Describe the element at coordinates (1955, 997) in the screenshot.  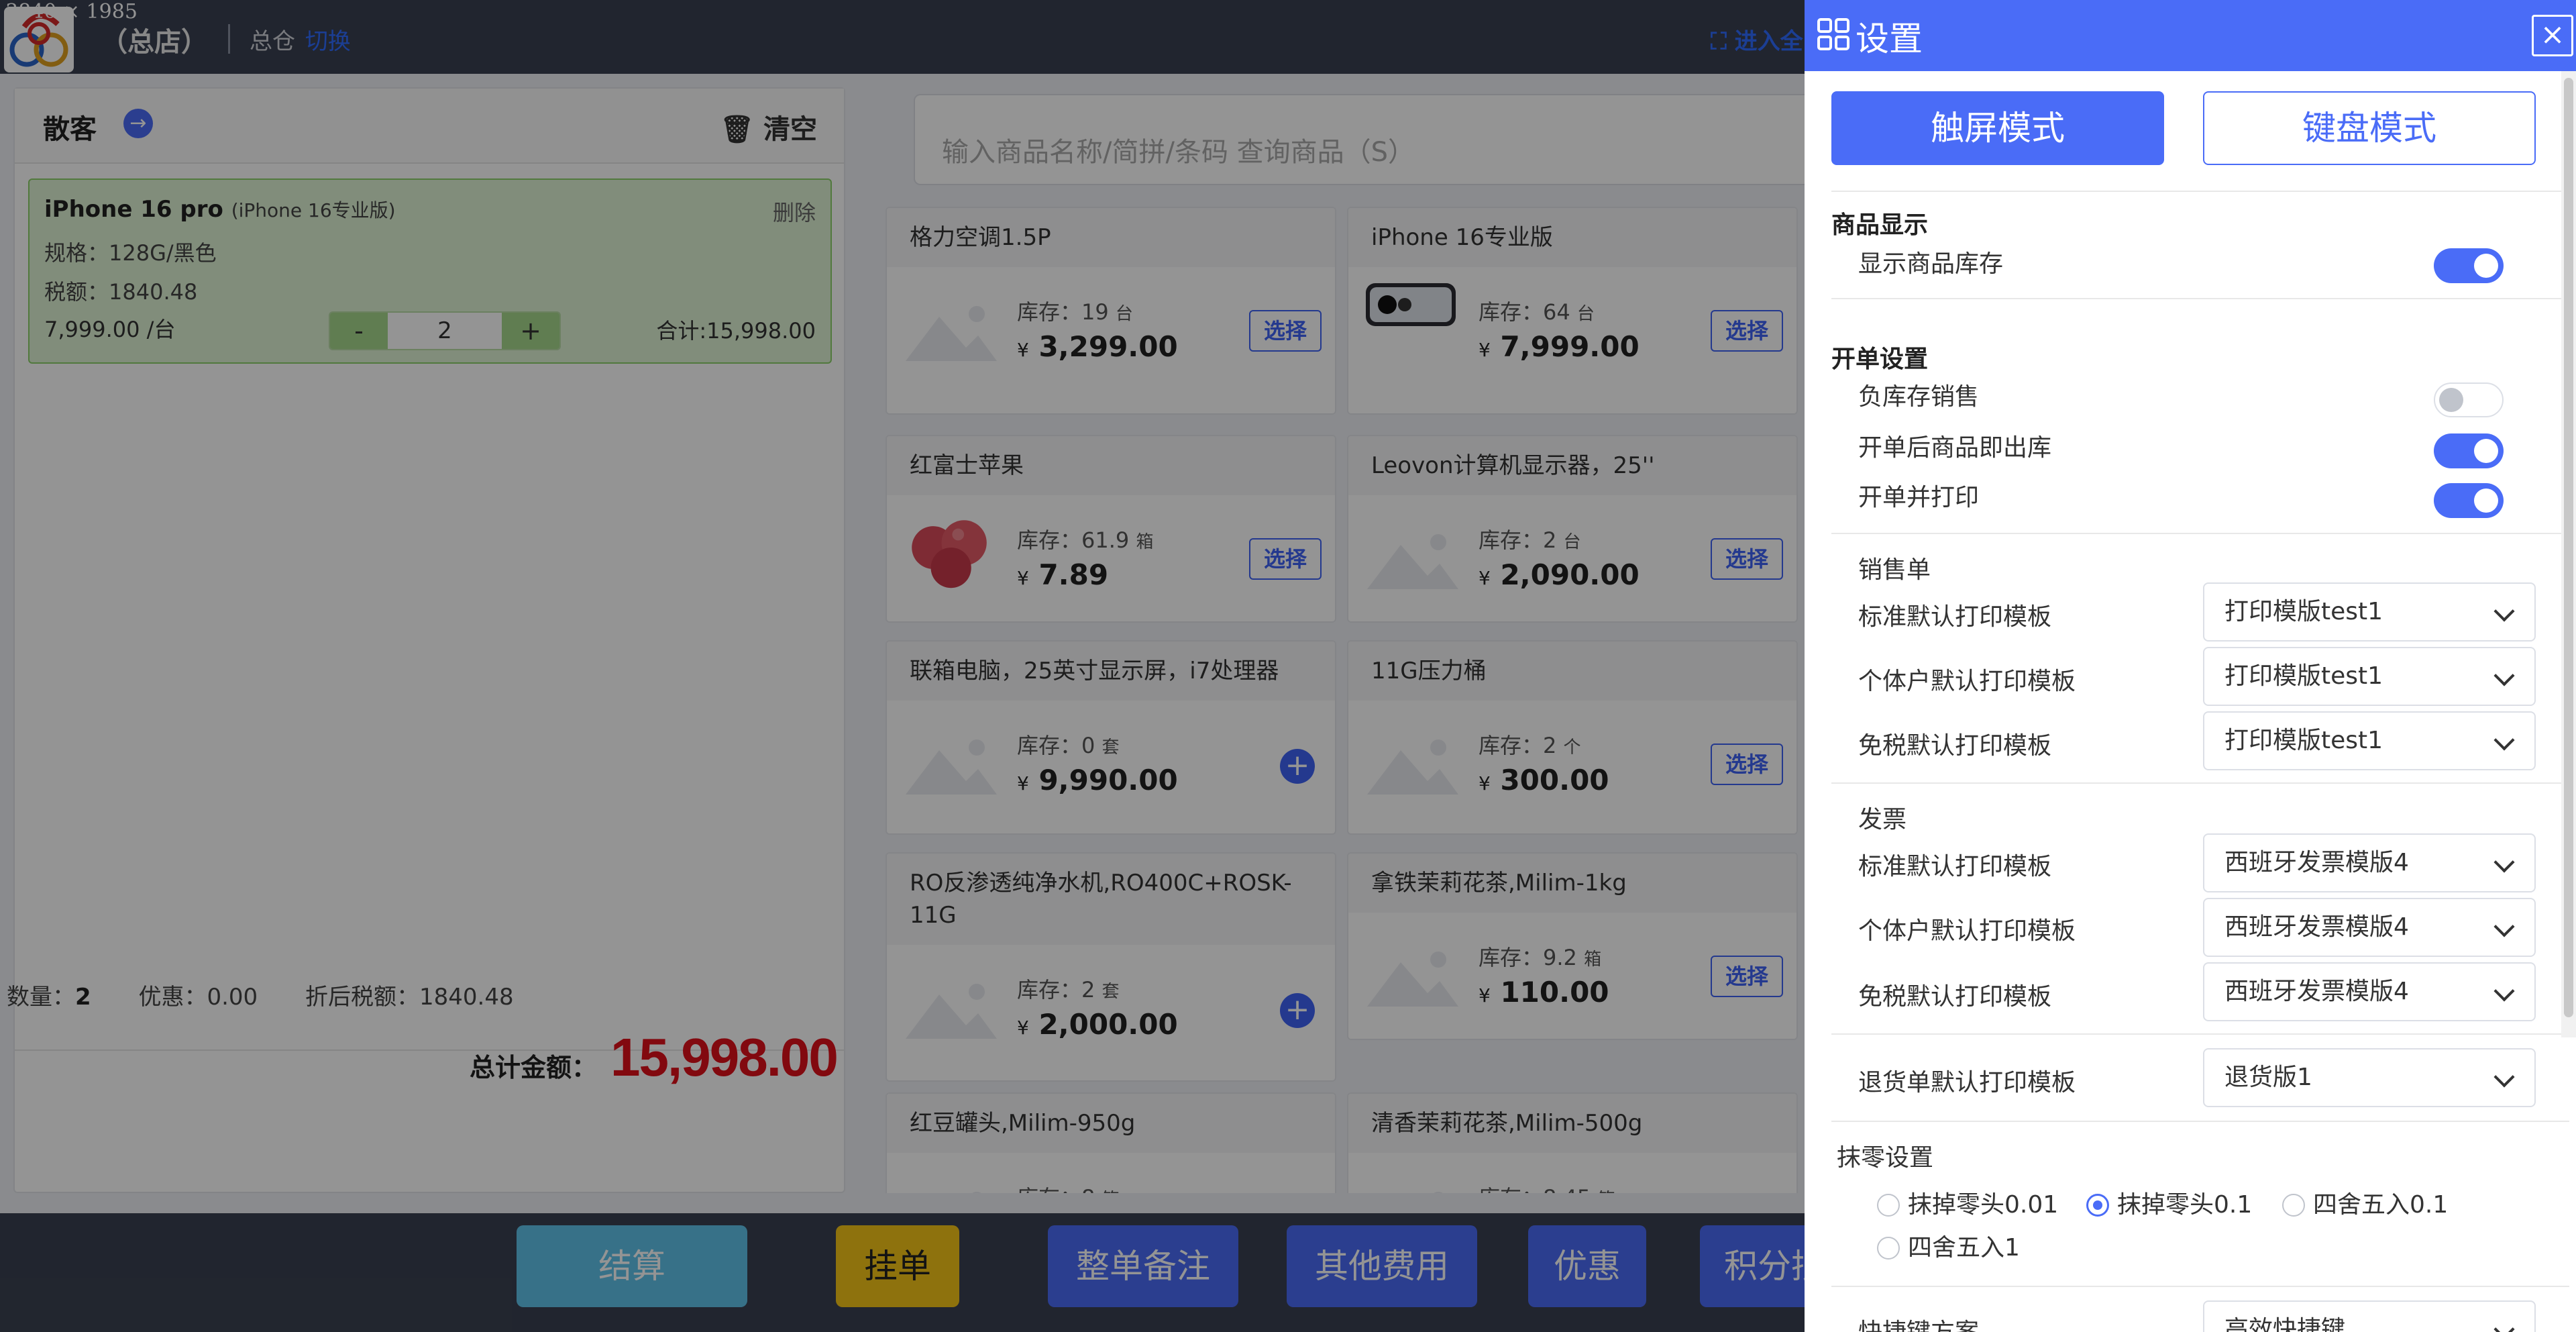
I see `invoice-taxfree-template-label: 免税默认打印模板` at that location.